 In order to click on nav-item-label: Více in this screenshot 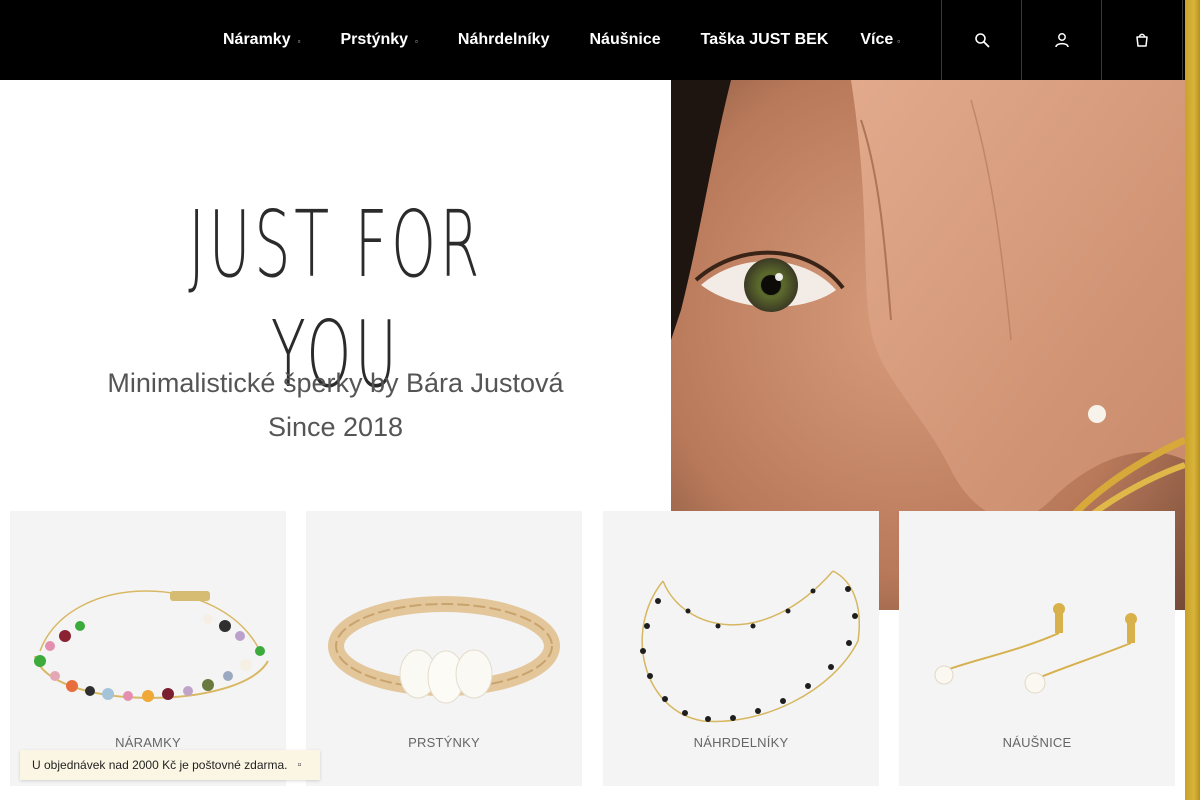, I will do `click(877, 39)`.